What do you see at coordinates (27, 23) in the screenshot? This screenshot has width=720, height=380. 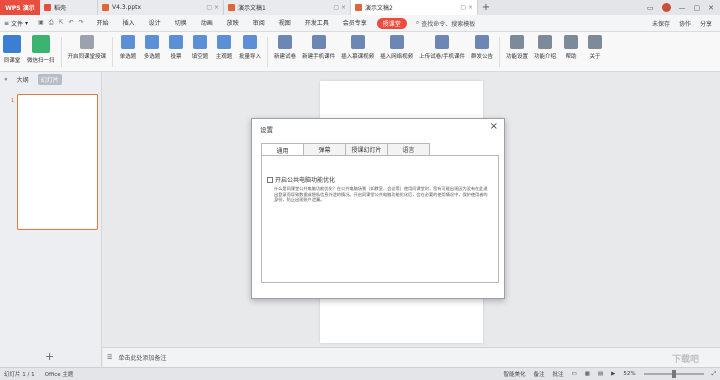 I see `chevron-down-icon: ▾` at bounding box center [27, 23].